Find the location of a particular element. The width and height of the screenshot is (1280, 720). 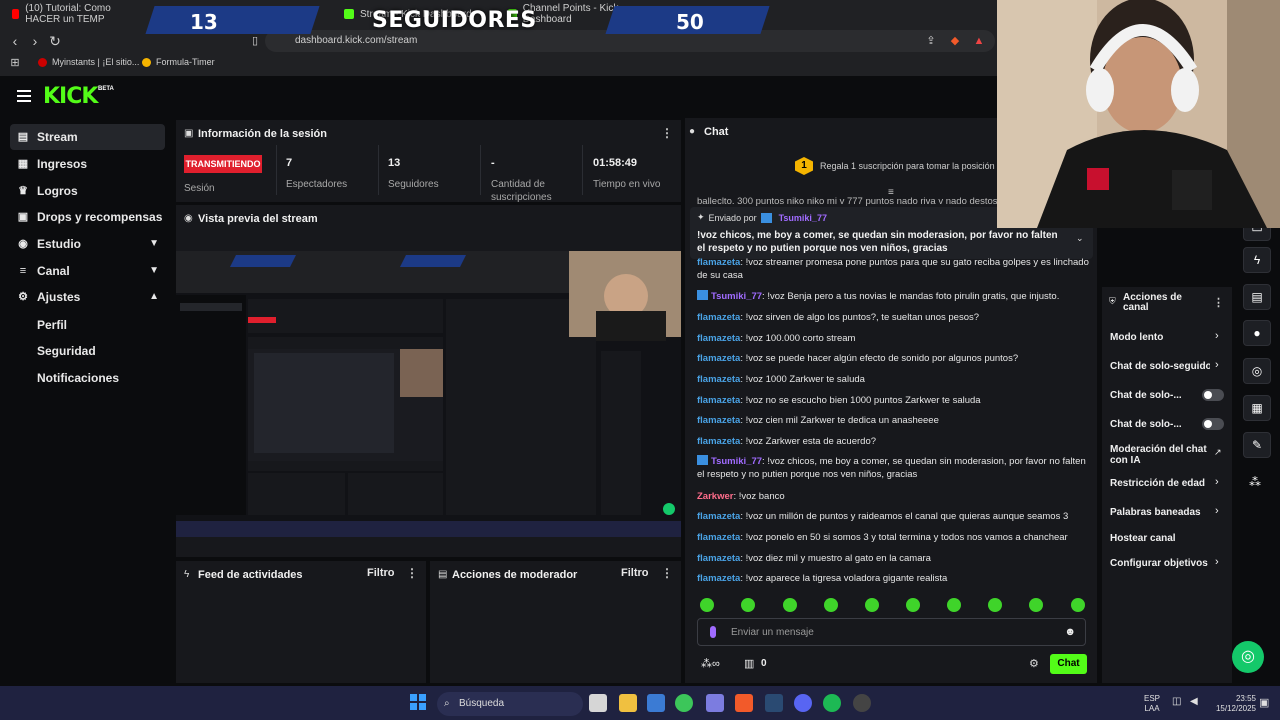

chat-username: Zarkwer is located at coordinates (715, 496).